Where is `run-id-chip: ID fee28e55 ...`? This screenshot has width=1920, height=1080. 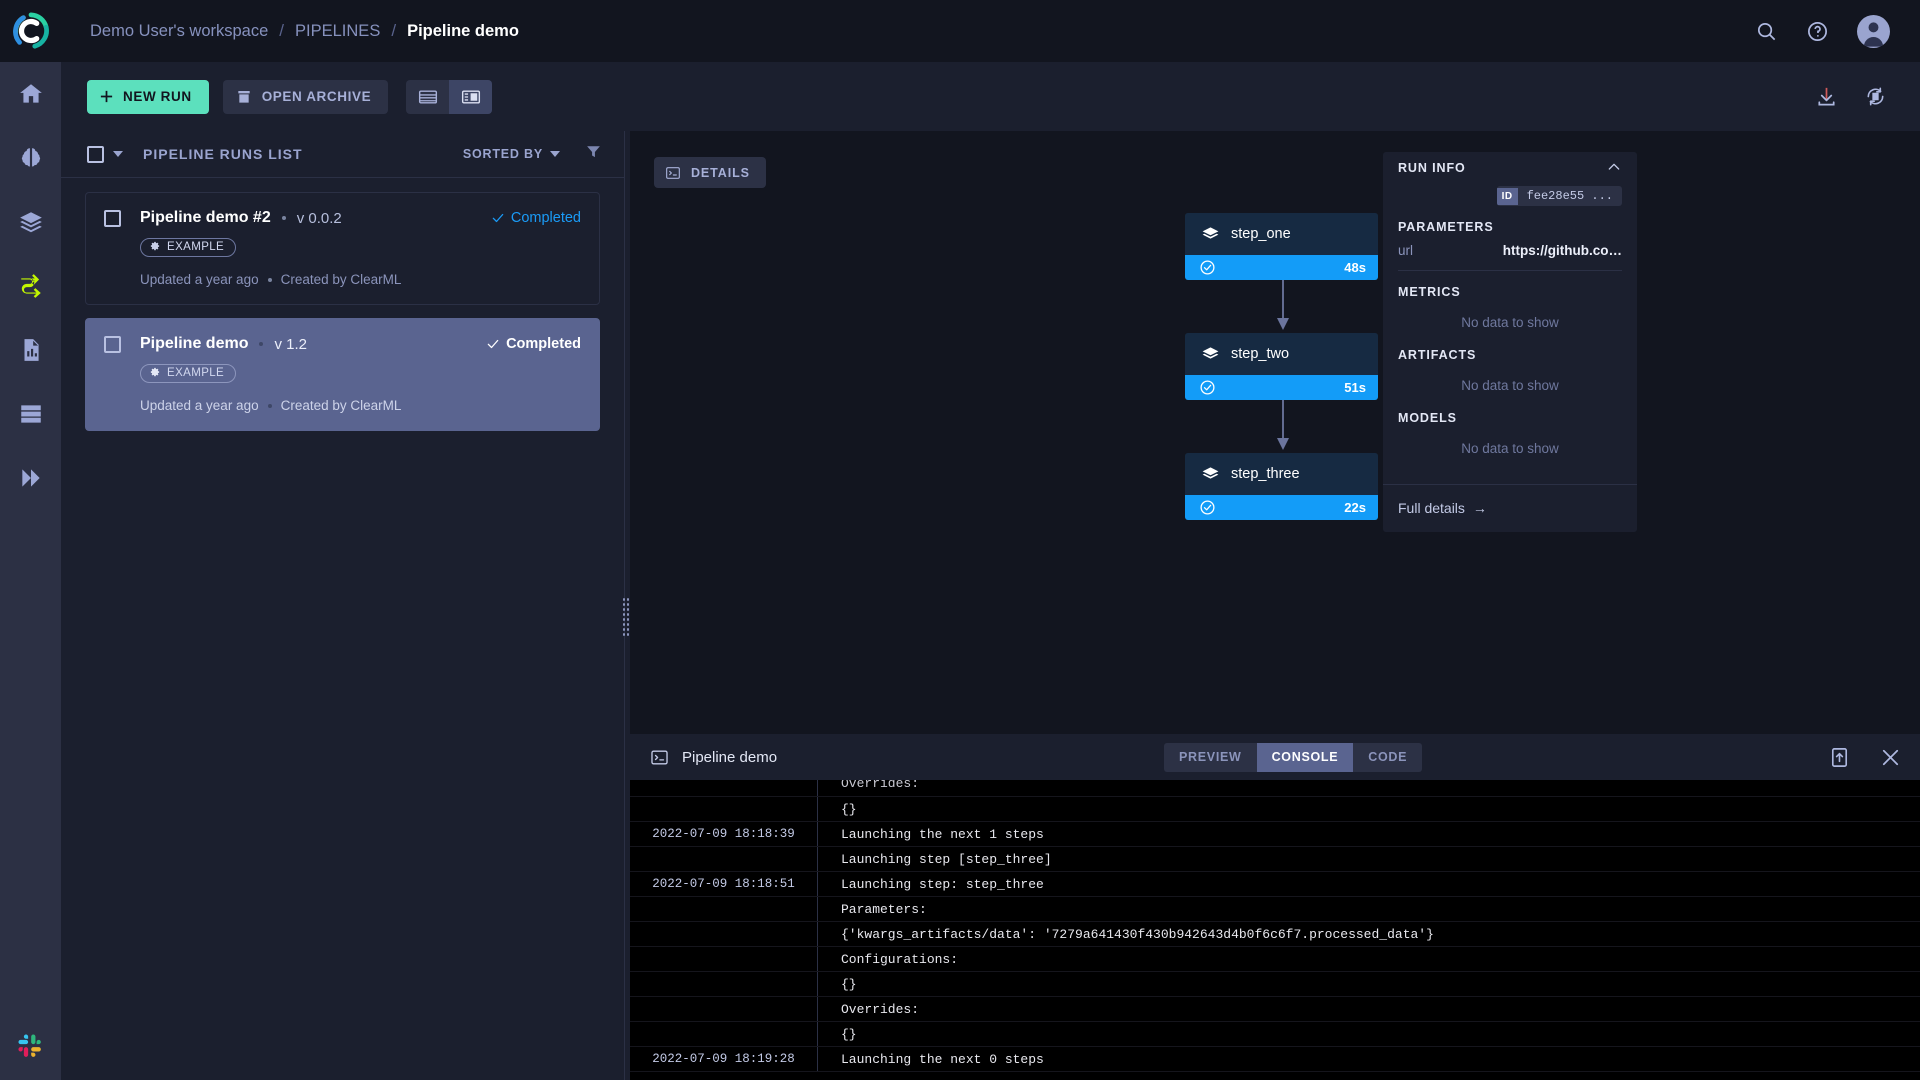 run-id-chip: ID fee28e55 ... is located at coordinates (1510, 196).